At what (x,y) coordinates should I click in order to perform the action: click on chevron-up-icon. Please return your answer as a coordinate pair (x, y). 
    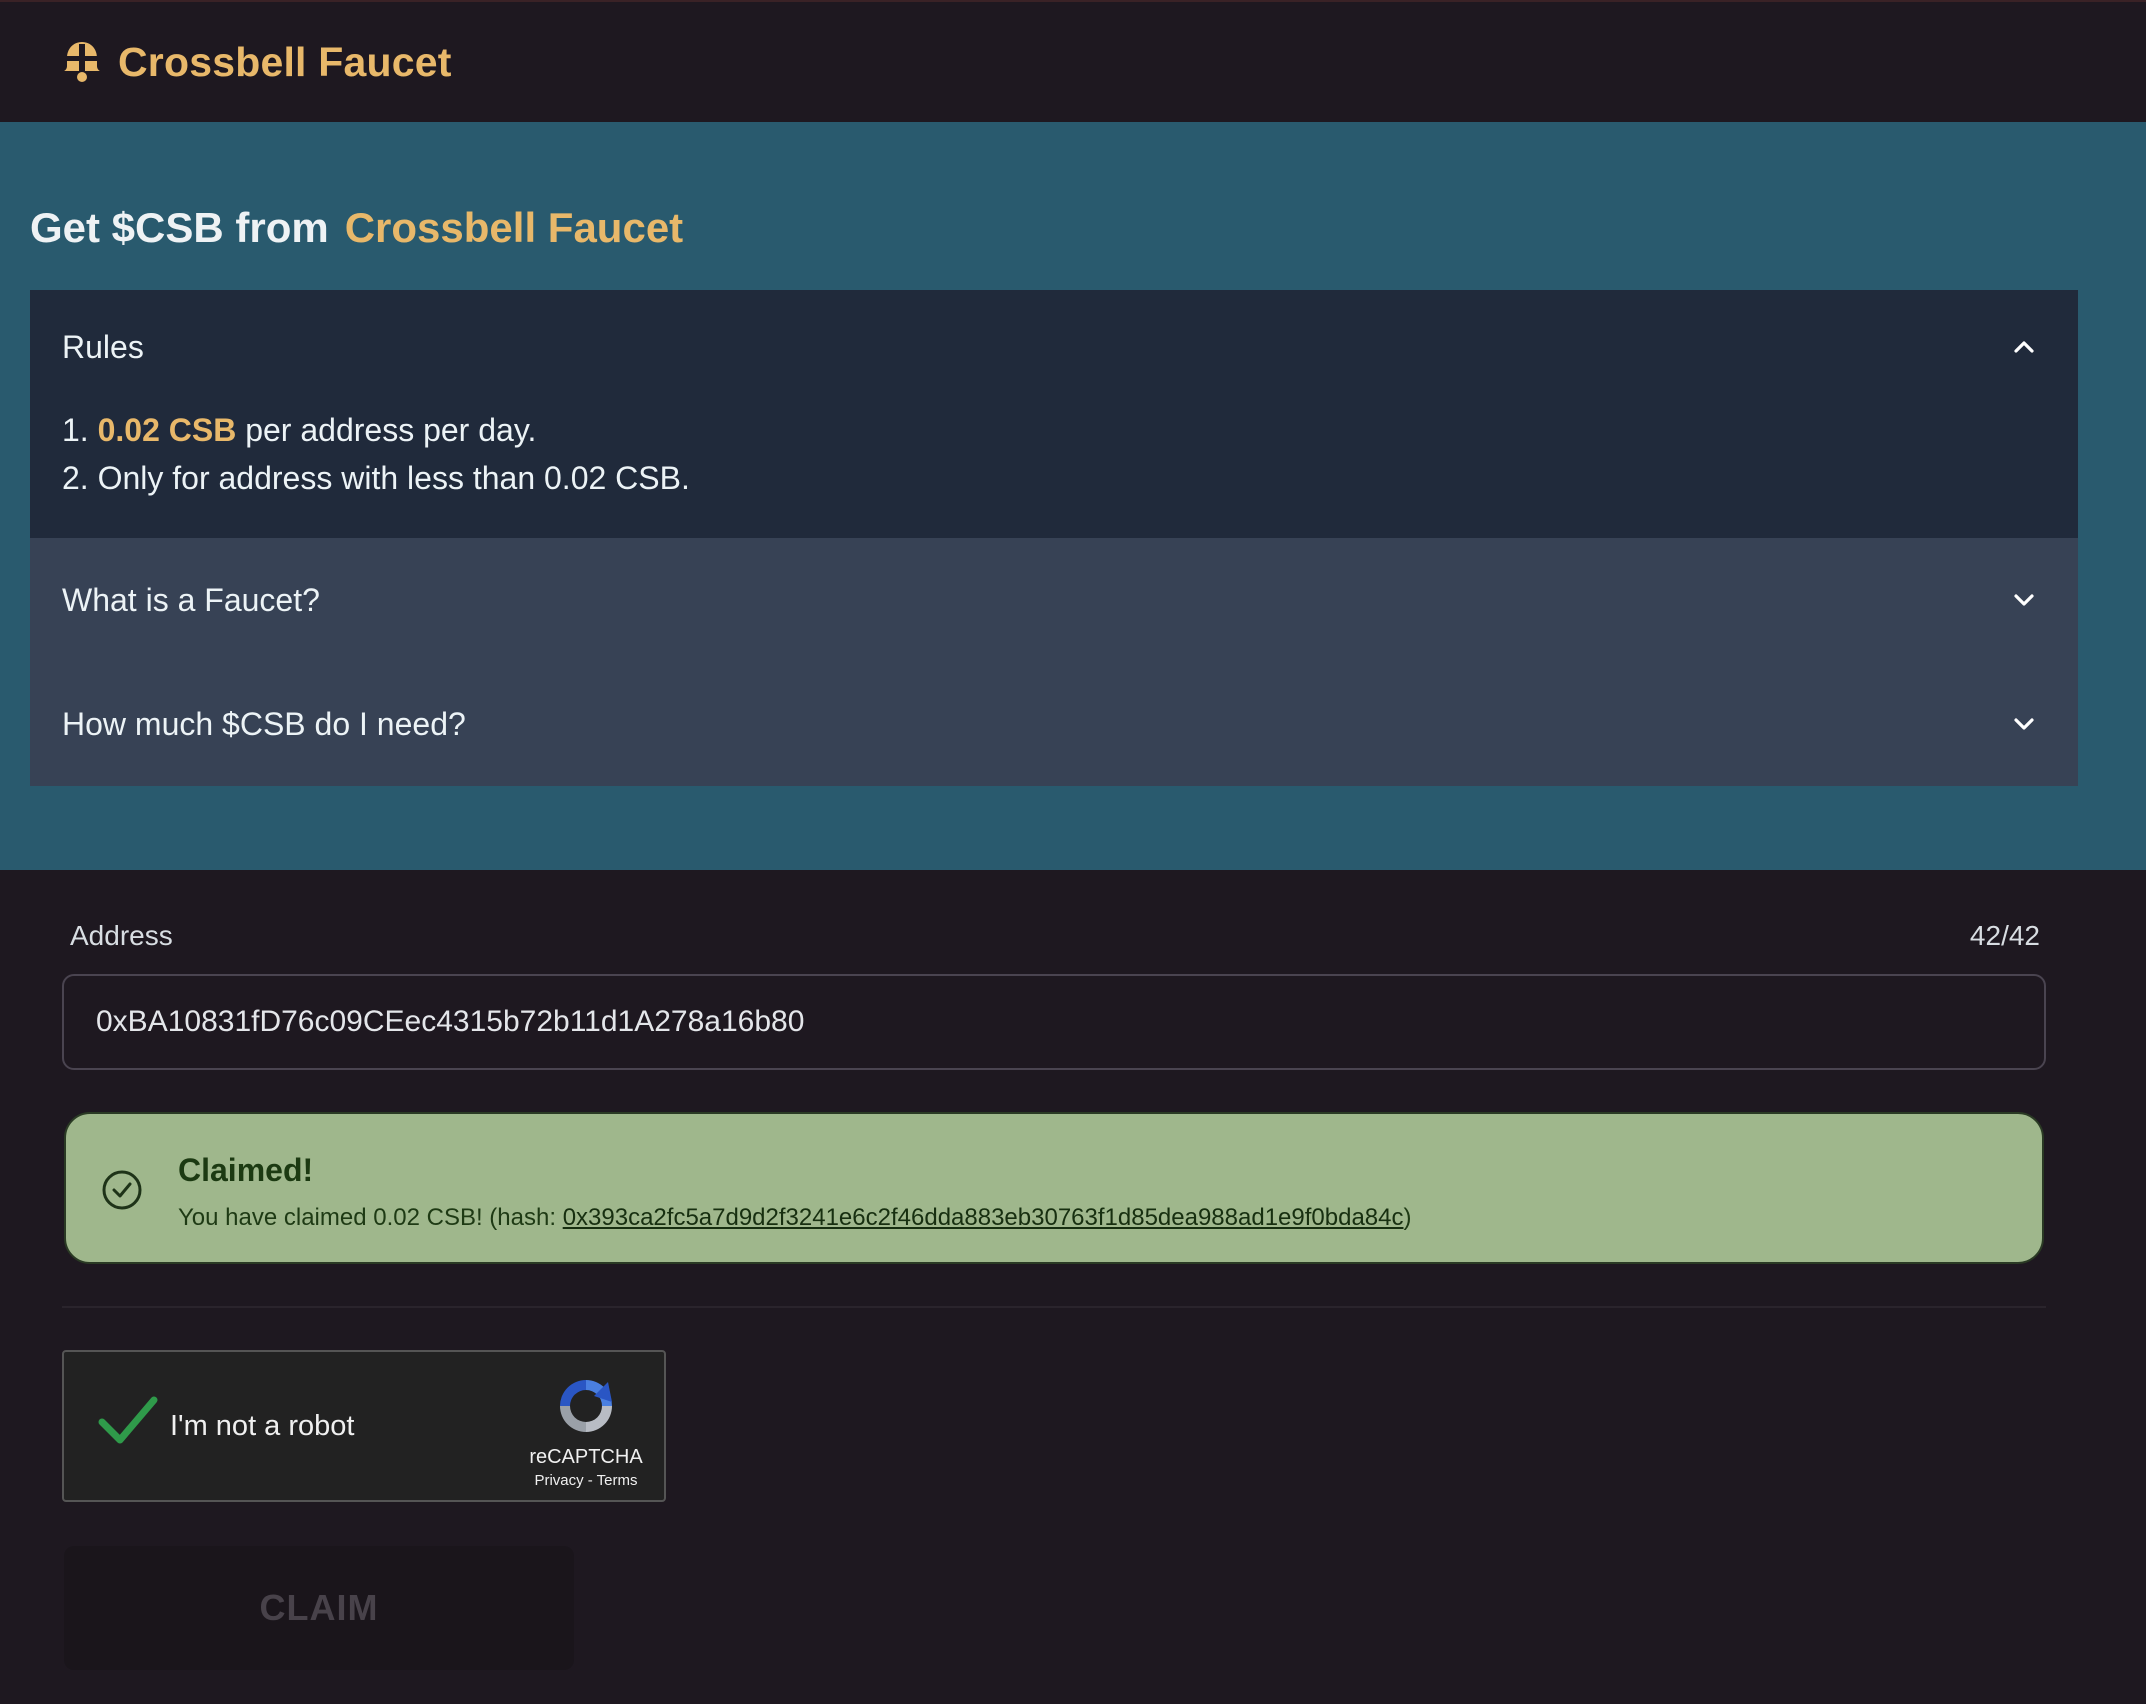
    Looking at the image, I should click on (2024, 347).